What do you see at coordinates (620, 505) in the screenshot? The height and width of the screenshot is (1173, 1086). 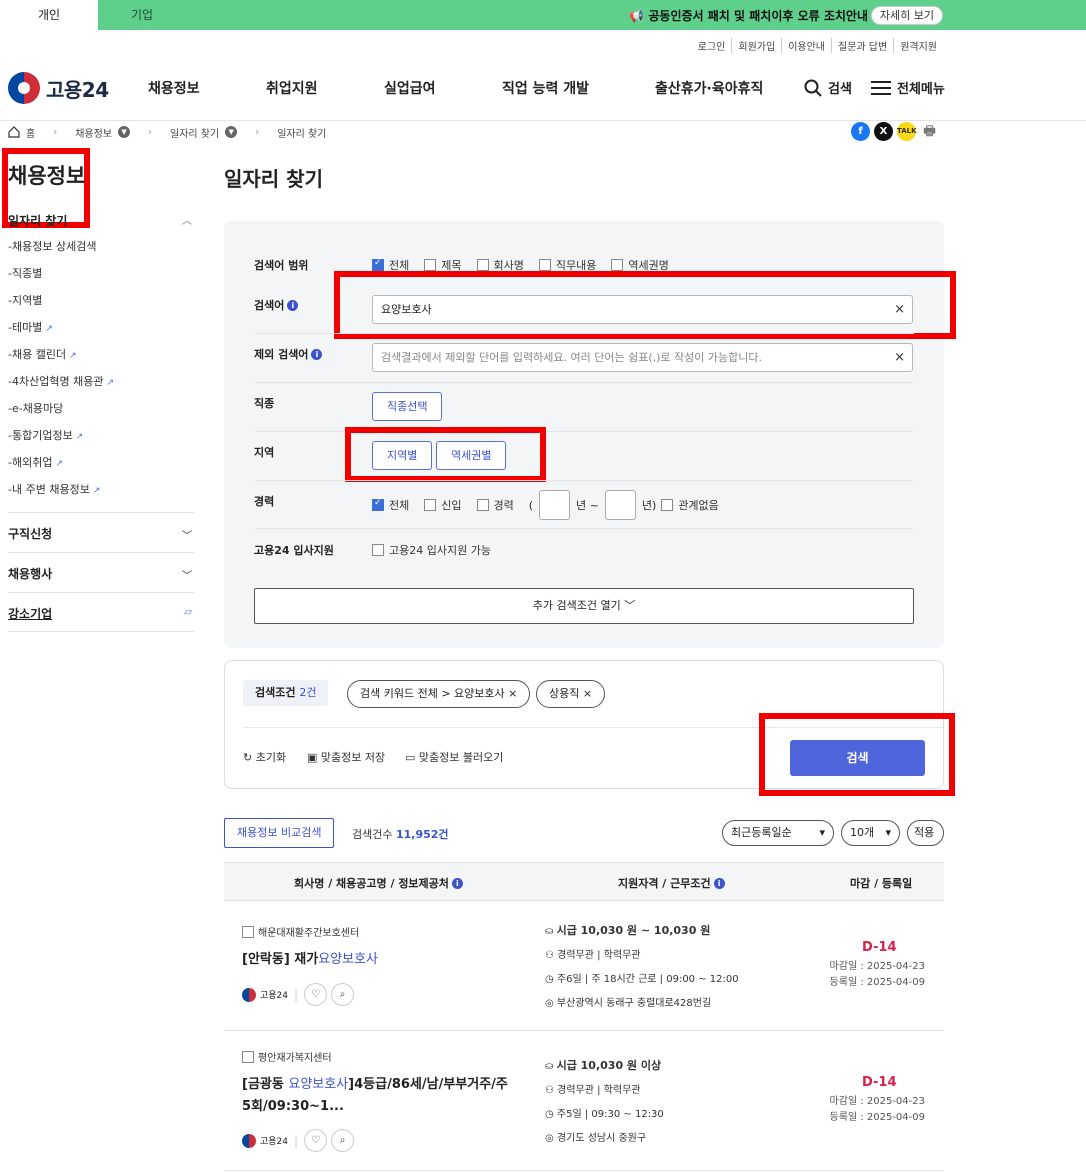 I see `career-max-year-input` at bounding box center [620, 505].